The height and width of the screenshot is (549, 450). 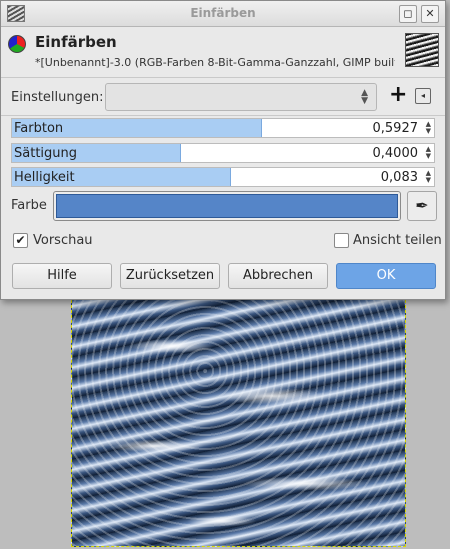 What do you see at coordinates (29, 205) in the screenshot?
I see `color-label: Farbe` at bounding box center [29, 205].